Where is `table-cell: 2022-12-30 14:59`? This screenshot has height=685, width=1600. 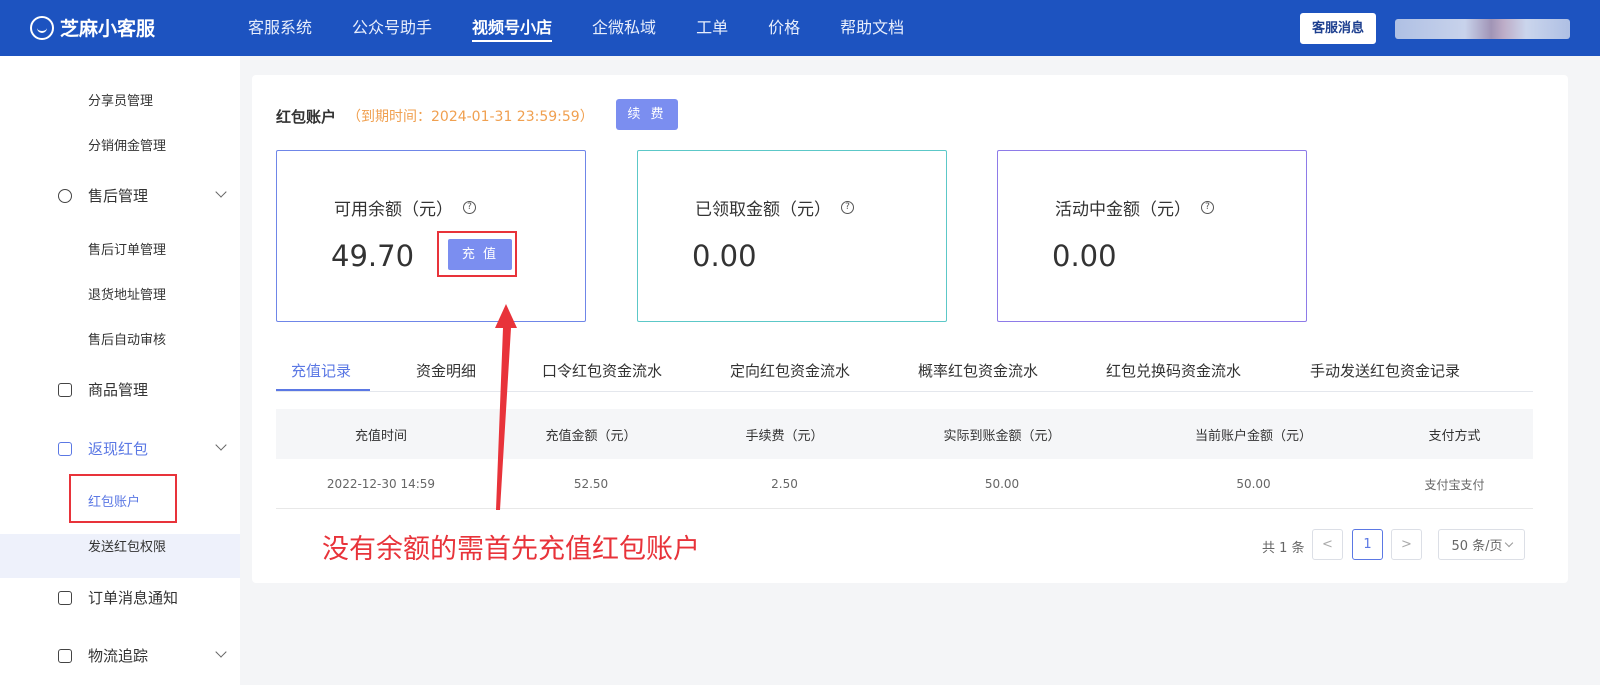
table-cell: 2022-12-30 14:59 is located at coordinates (381, 484).